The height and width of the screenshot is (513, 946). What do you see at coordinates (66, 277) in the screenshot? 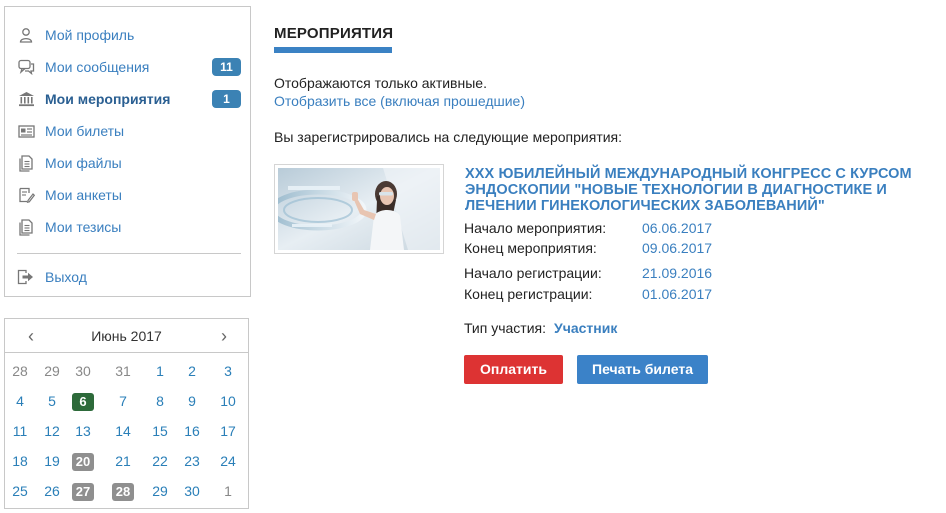
I see `logout-label: Выход` at bounding box center [66, 277].